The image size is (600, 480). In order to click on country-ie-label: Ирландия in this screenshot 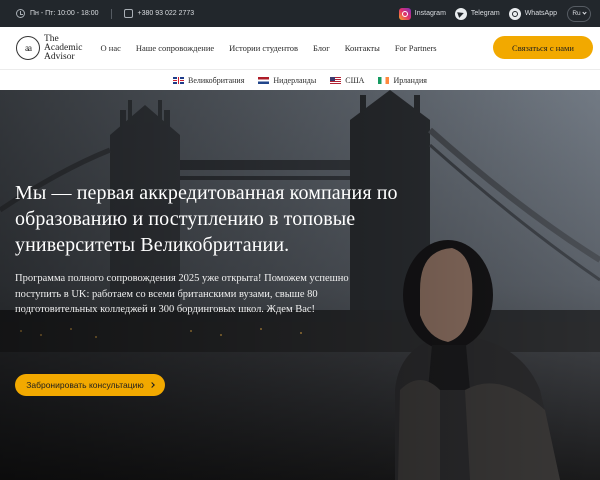, I will do `click(410, 80)`.